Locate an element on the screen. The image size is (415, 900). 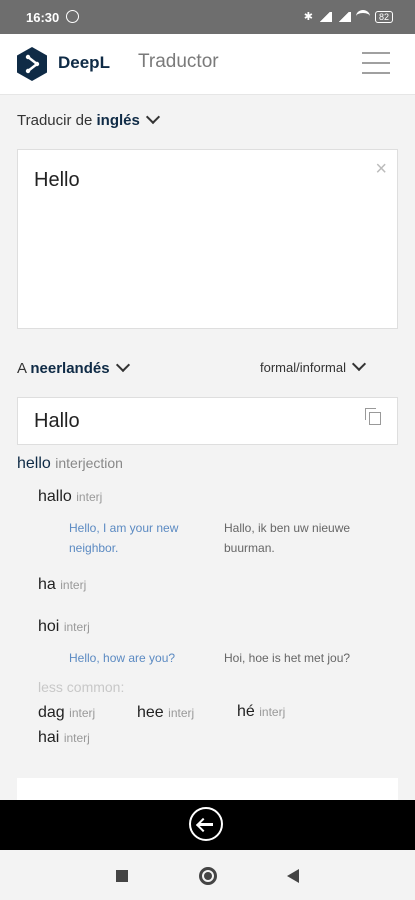
less-common-item: hai interj is located at coordinates (64, 738).